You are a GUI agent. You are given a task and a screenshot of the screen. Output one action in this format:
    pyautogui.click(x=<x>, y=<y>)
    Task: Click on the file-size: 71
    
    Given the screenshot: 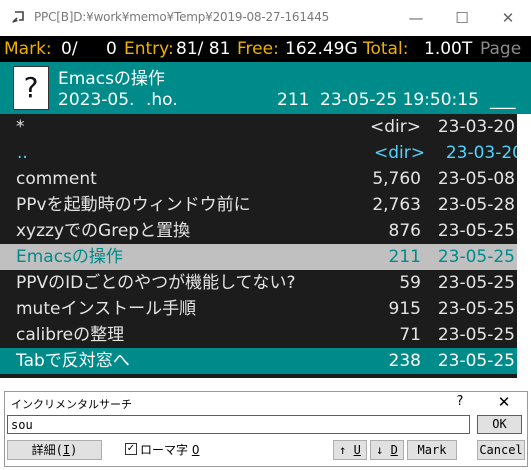 What is the action you would take?
    pyautogui.click(x=410, y=335)
    